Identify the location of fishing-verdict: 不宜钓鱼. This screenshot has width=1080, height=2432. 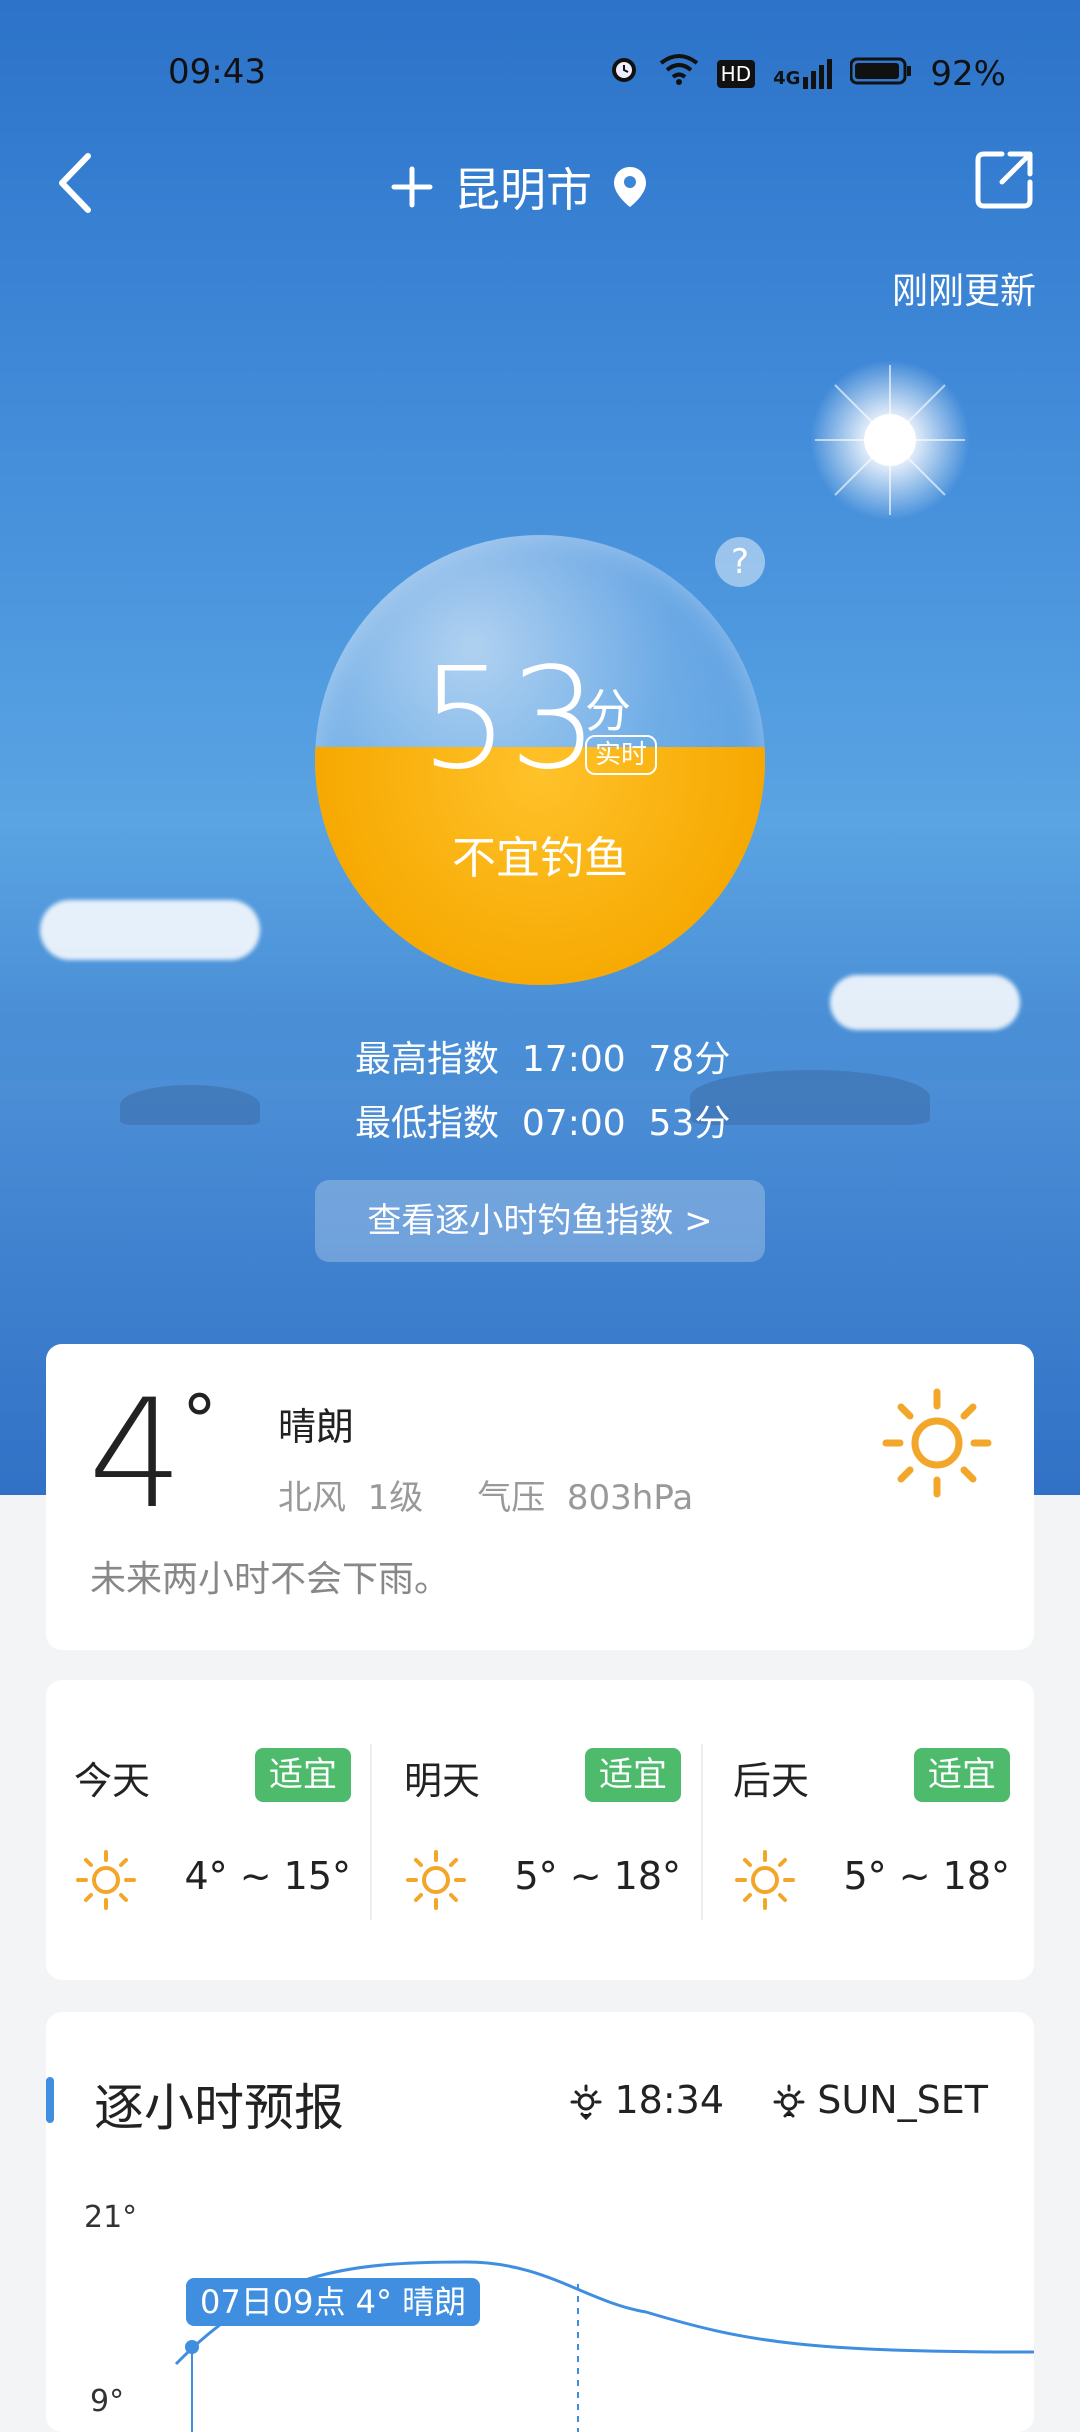
(540, 858).